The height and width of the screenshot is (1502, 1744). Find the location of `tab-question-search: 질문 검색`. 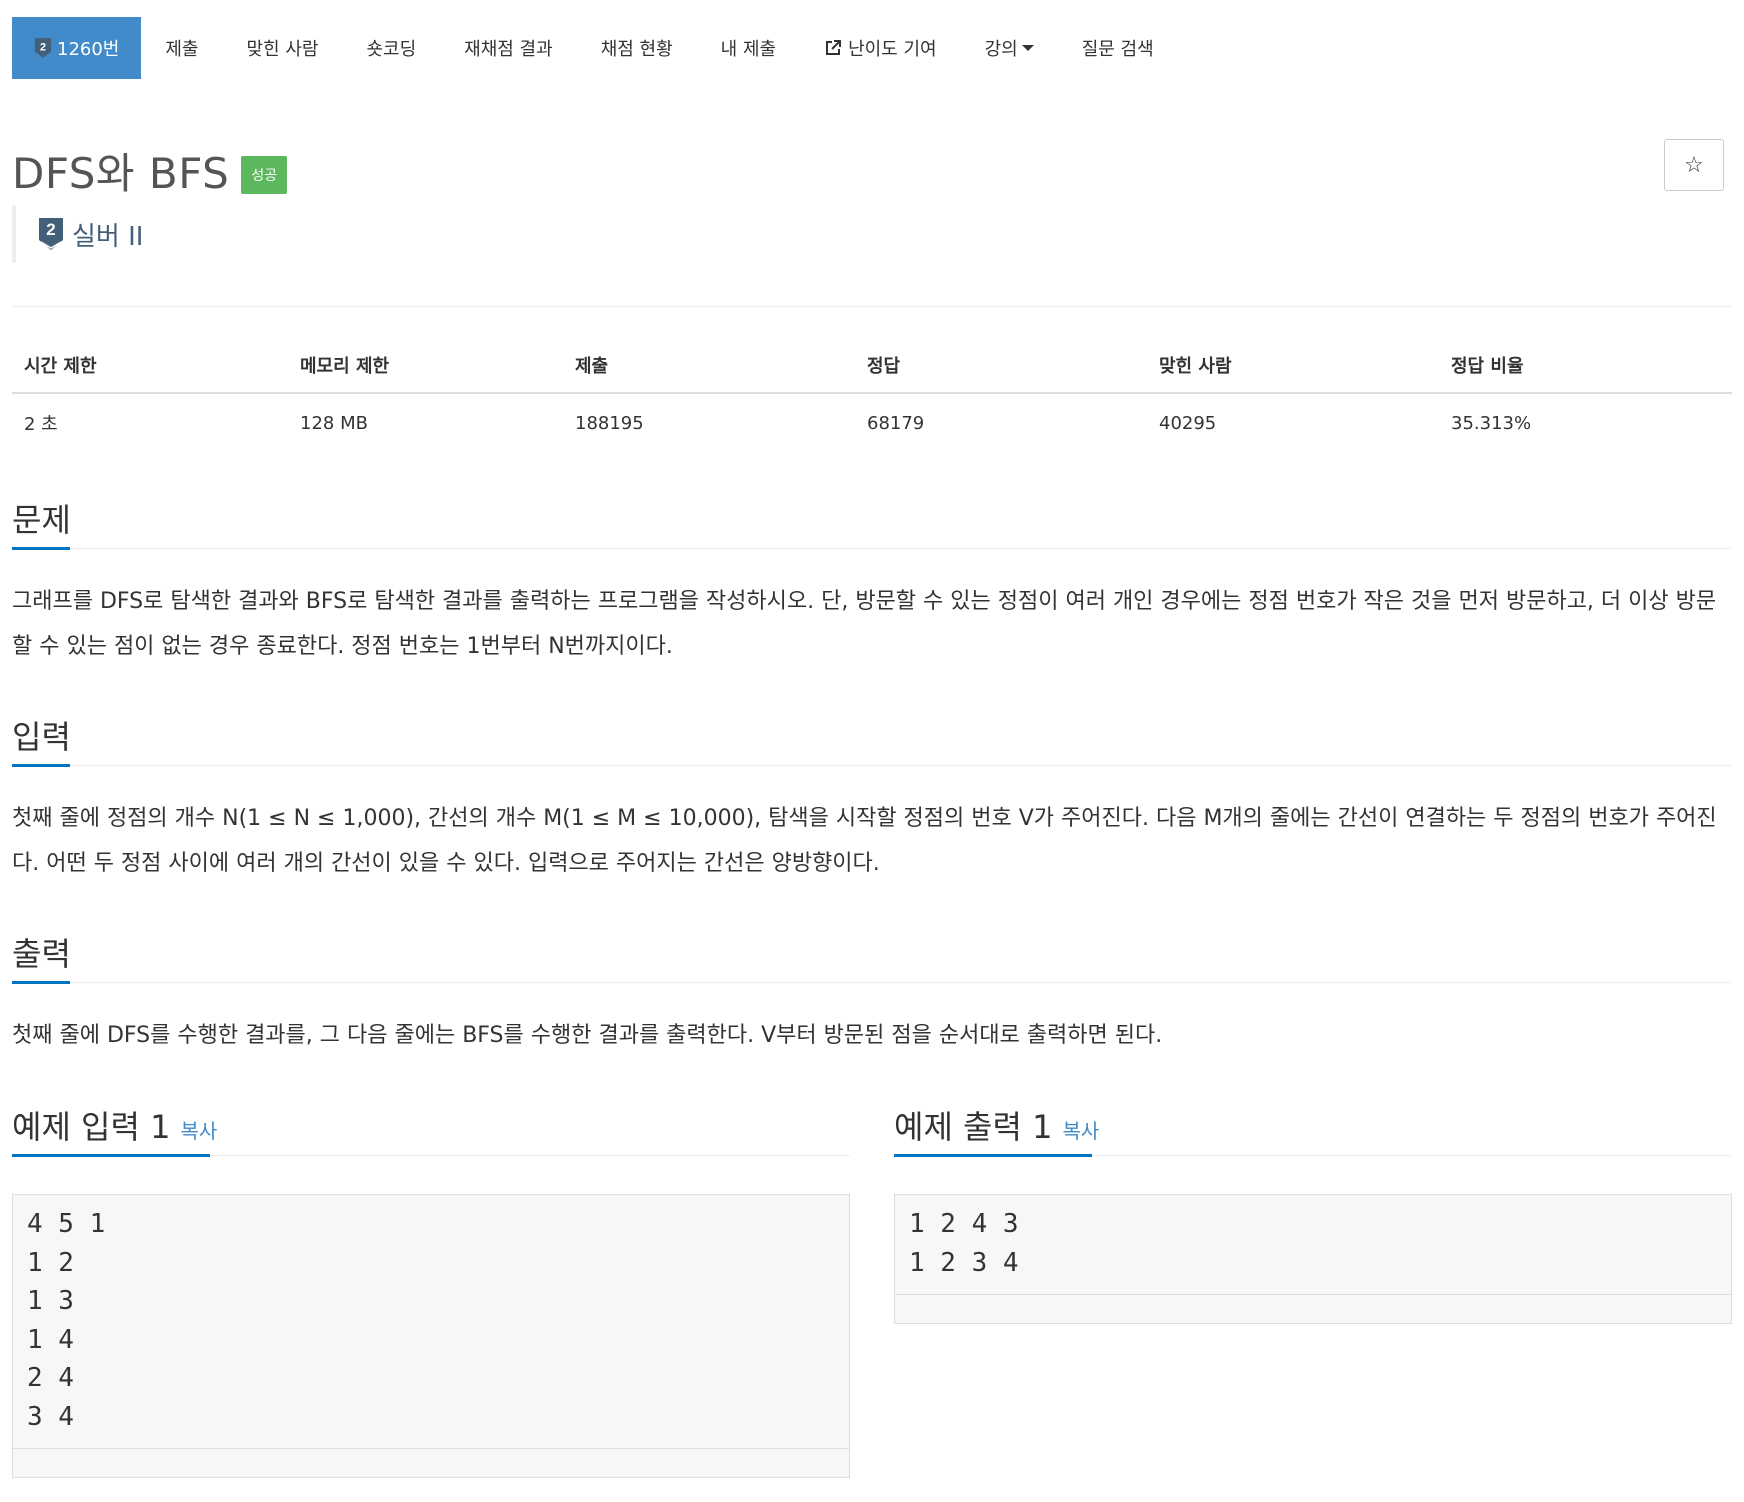

tab-question-search: 질문 검색 is located at coordinates (1118, 48).